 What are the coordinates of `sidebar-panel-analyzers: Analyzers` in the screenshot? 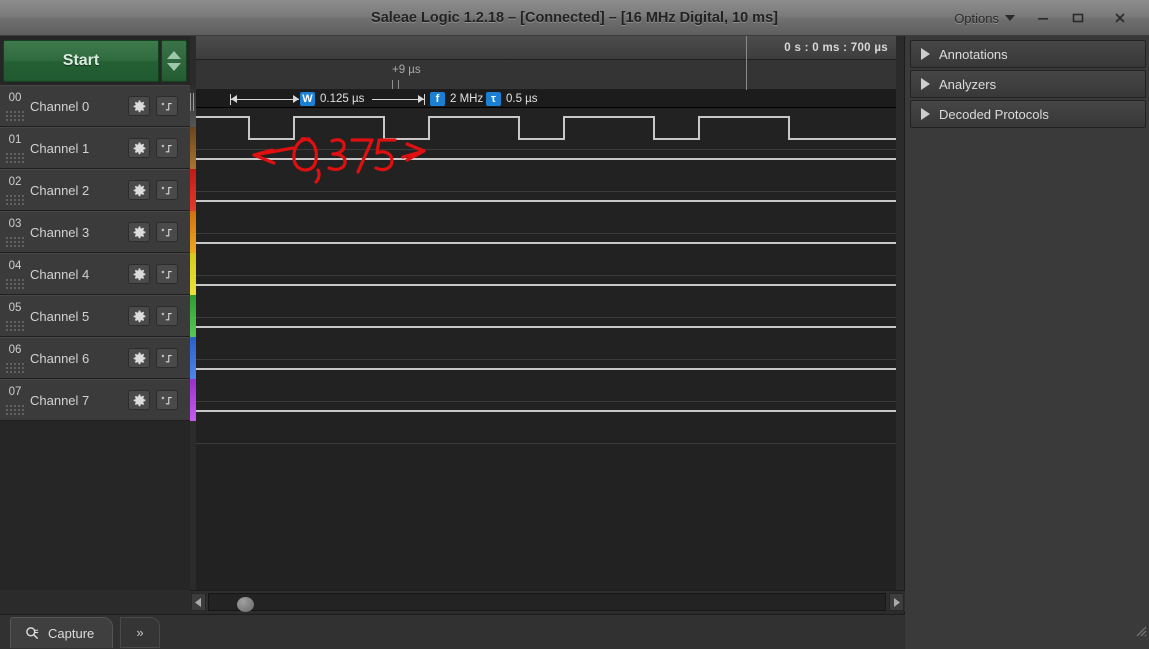 It's located at (1028, 84).